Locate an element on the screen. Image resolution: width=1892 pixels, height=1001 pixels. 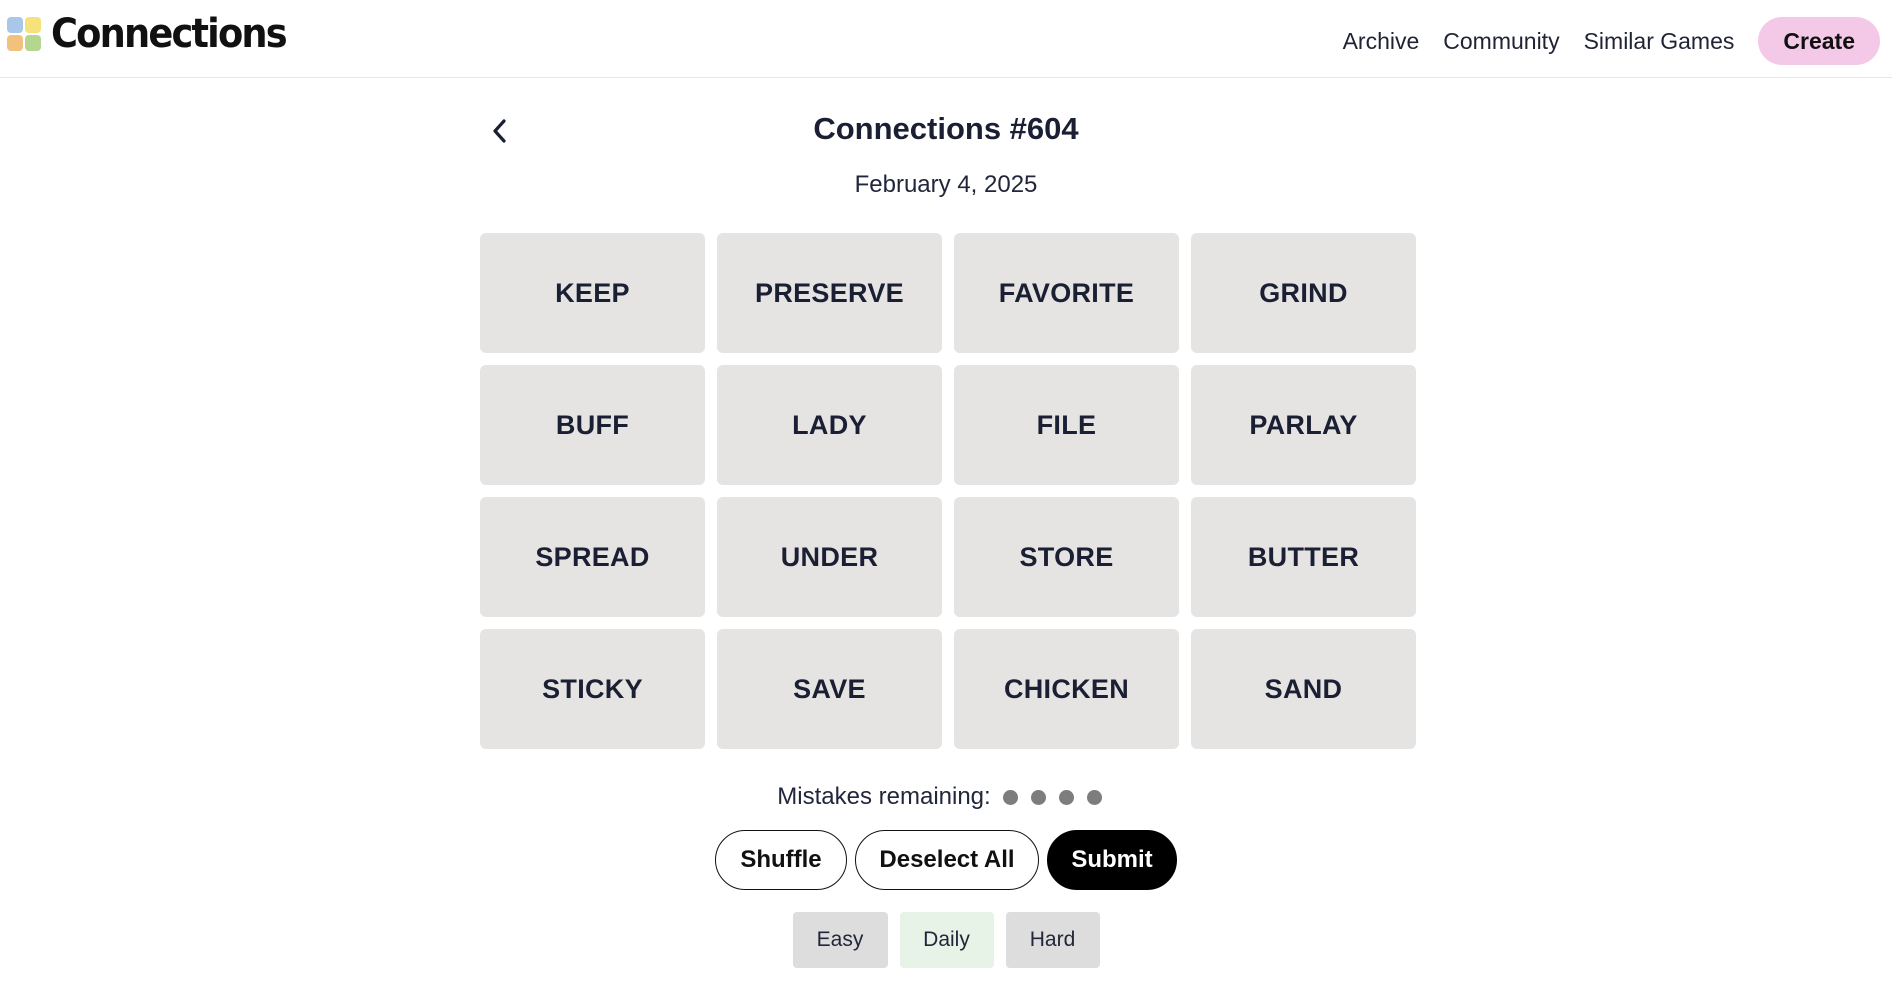
shuffle-button: Shuffle is located at coordinates (781, 860).